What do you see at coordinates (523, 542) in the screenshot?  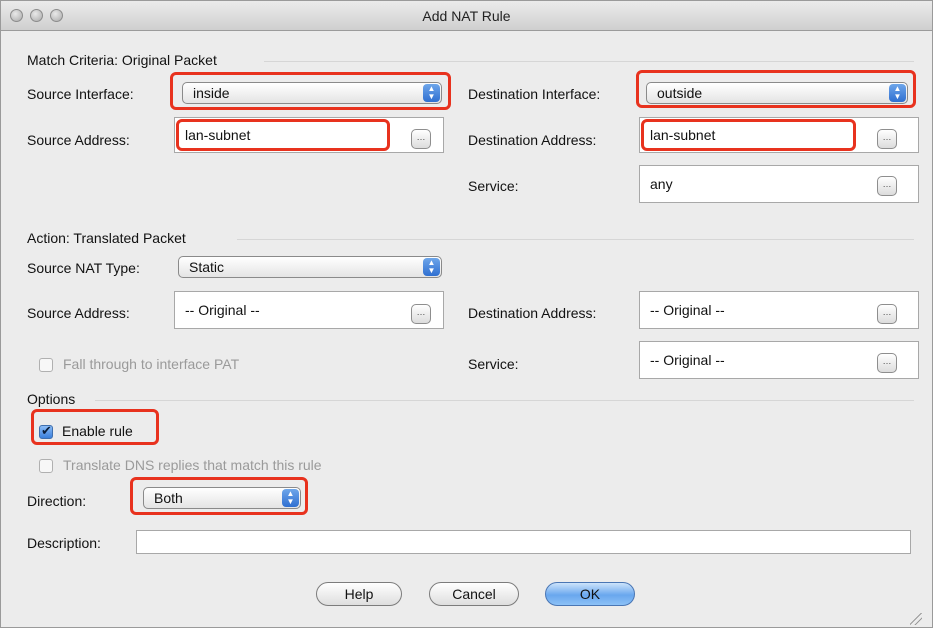 I see `description-input` at bounding box center [523, 542].